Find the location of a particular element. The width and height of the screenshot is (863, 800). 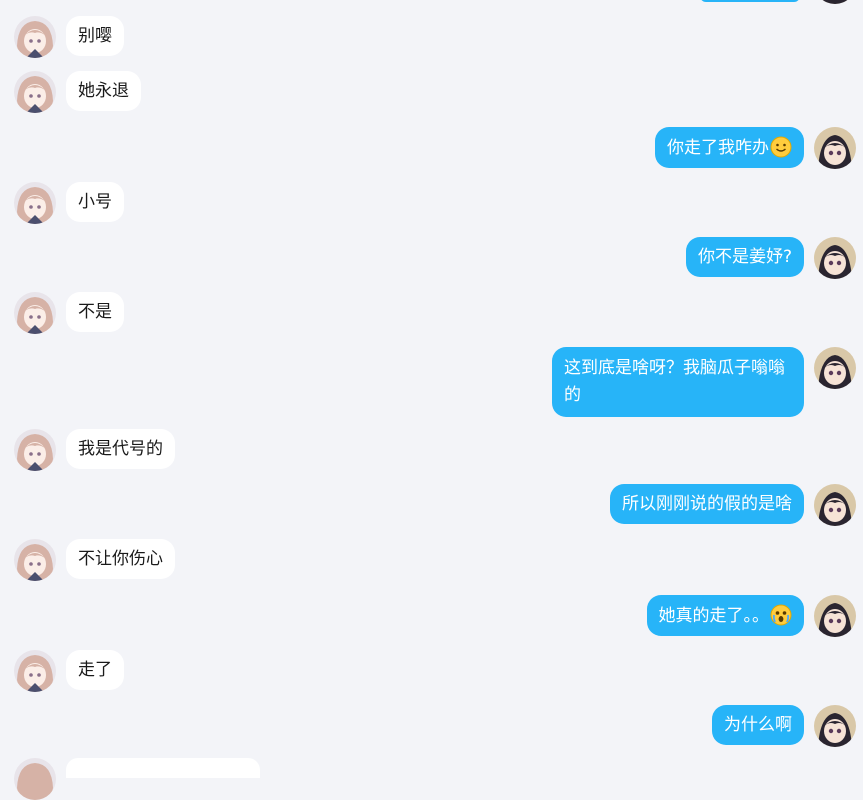

message-row-incoming: 别嘤 is located at coordinates (431, 38).